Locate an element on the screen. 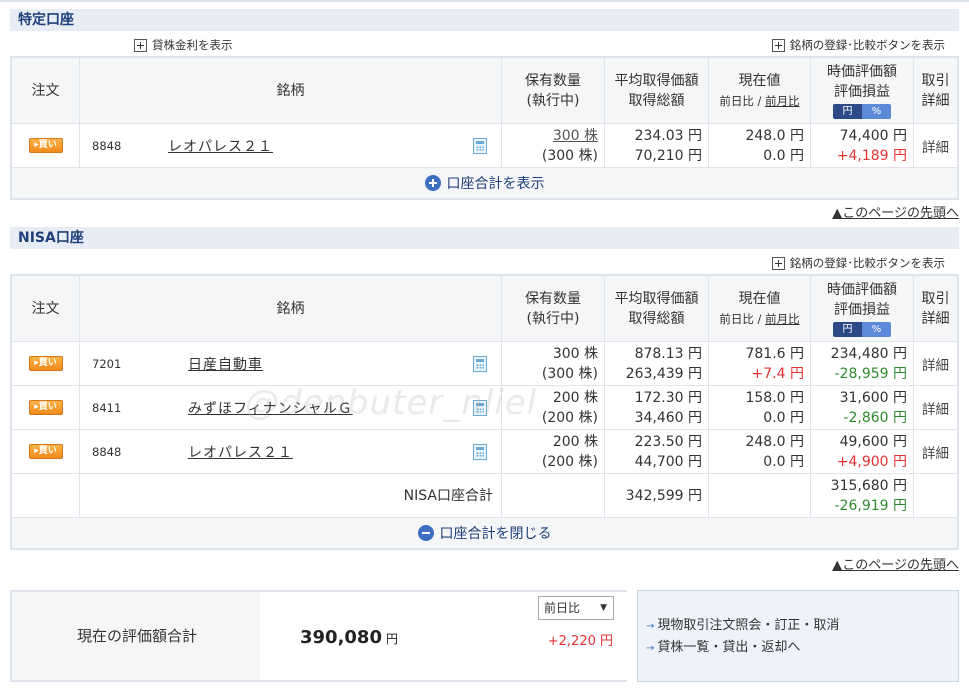  avg-cell: 223.50 円 44,700 円 is located at coordinates (657, 451).